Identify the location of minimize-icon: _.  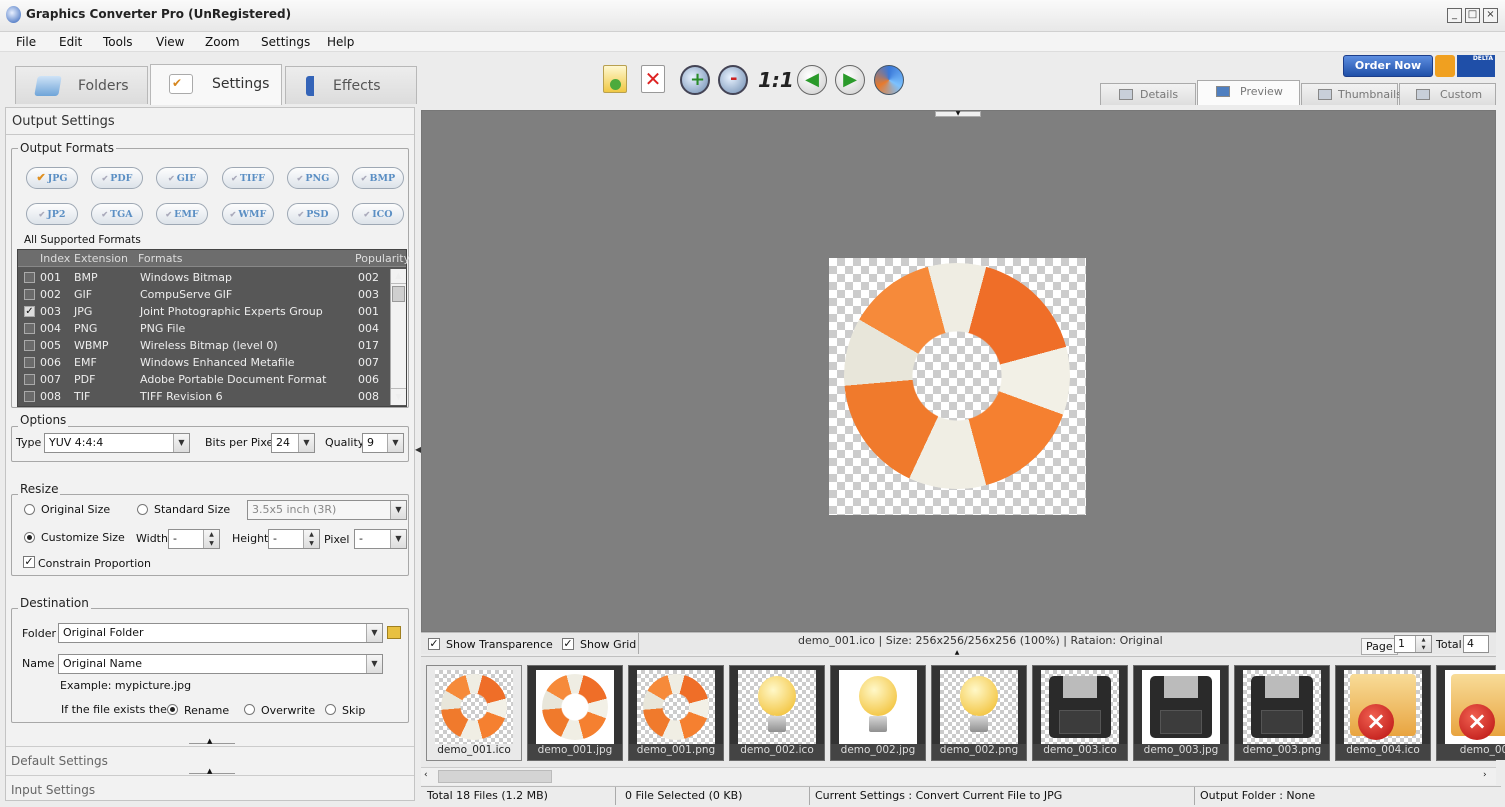
(1454, 15).